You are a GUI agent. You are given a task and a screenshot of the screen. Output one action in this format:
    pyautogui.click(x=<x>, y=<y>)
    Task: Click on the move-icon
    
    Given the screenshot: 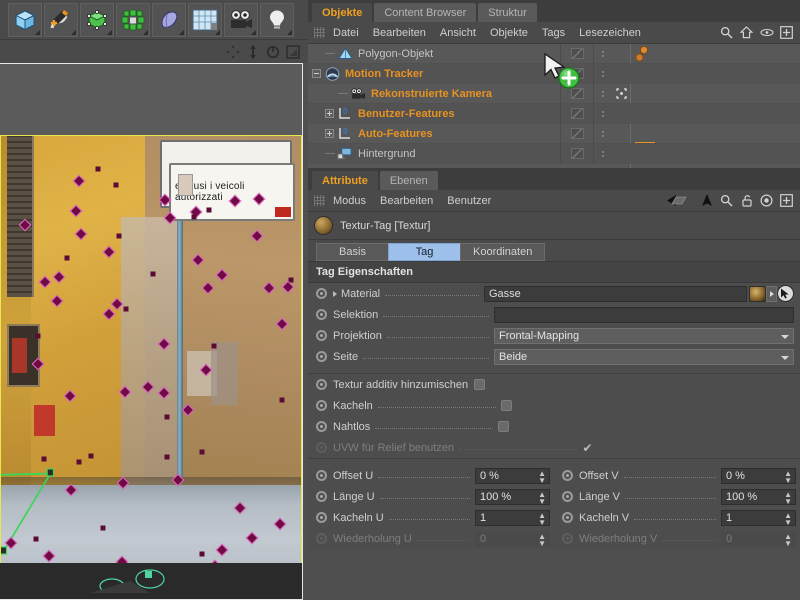 What is the action you would take?
    pyautogui.click(x=233, y=52)
    